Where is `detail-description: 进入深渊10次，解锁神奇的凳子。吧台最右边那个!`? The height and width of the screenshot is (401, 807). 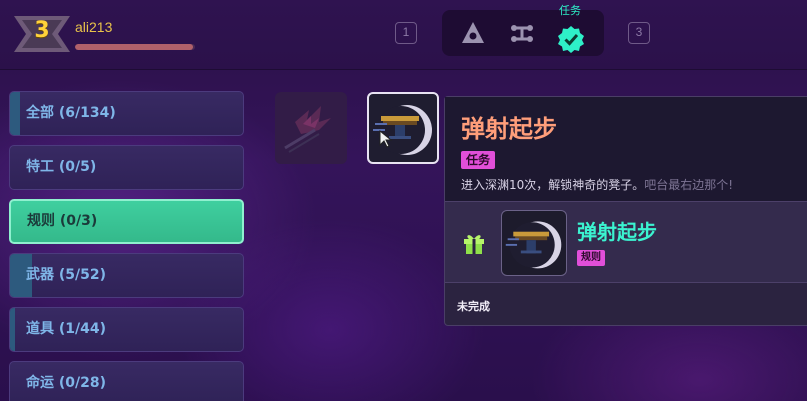
detail-description: 进入深渊10次，解锁神奇的凳子。吧台最右边那个! is located at coordinates (597, 184).